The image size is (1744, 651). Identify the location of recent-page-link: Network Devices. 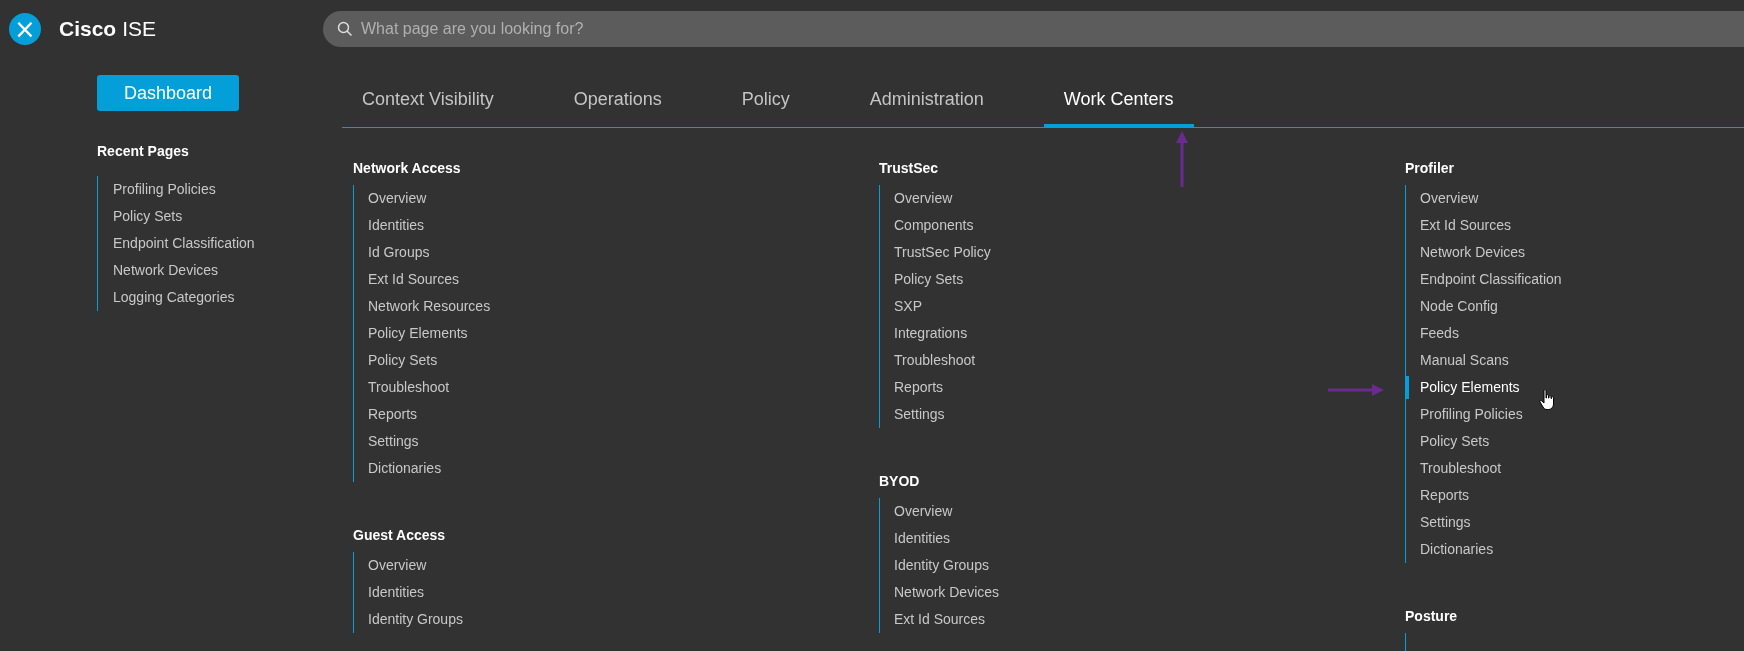
(166, 270).